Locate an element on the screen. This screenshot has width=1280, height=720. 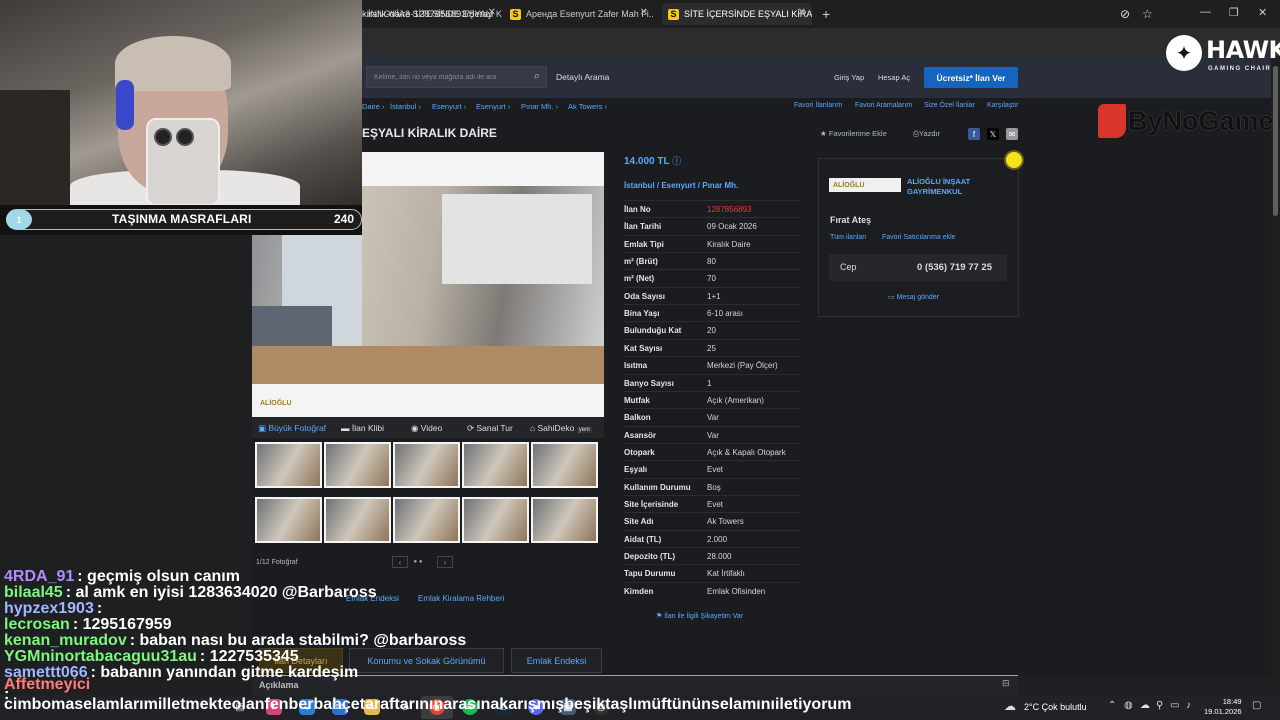
location: İstanbul / Esenyurt / Pınar Mh. is located at coordinates (681, 185).